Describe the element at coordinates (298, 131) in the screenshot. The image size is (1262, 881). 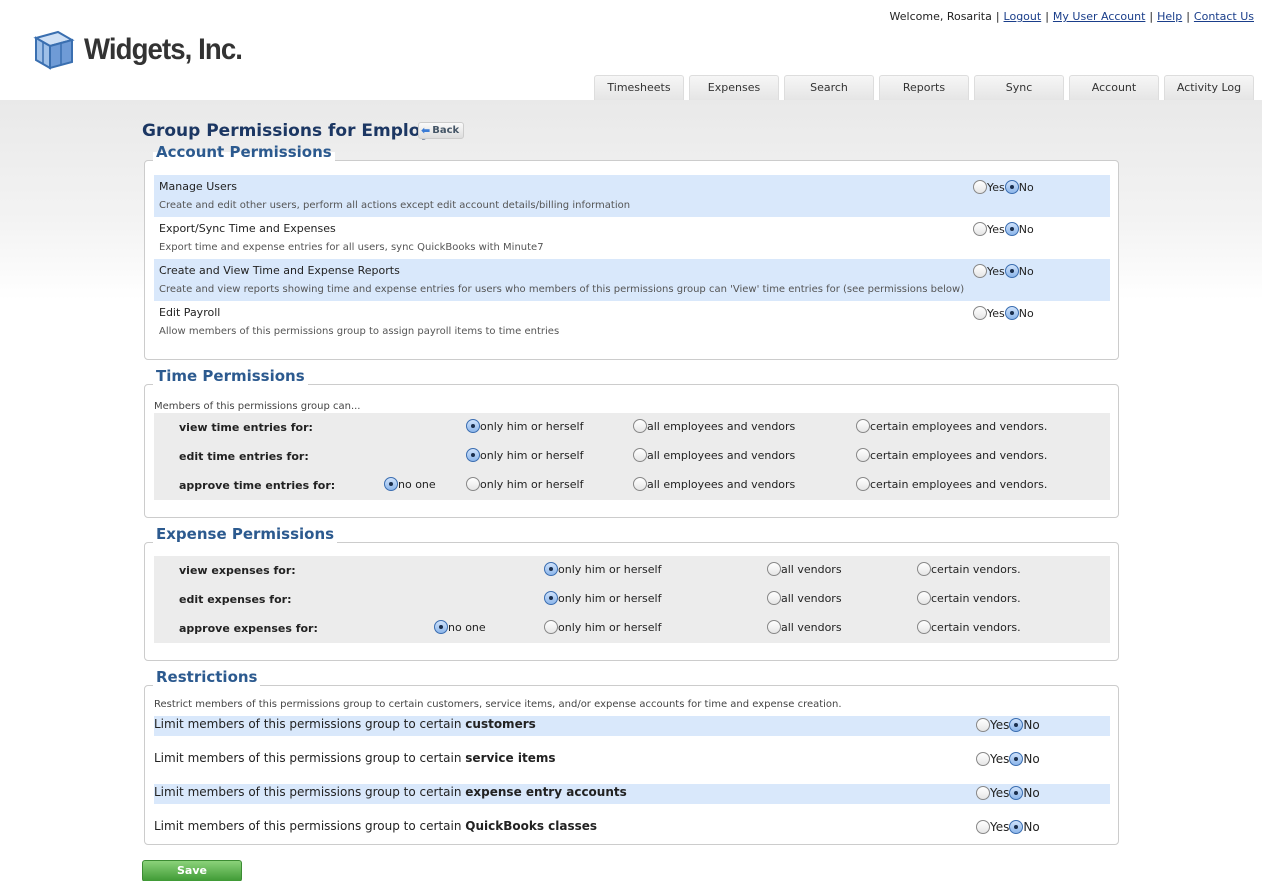
I see `page-title: Group Permissions for Employee` at that location.